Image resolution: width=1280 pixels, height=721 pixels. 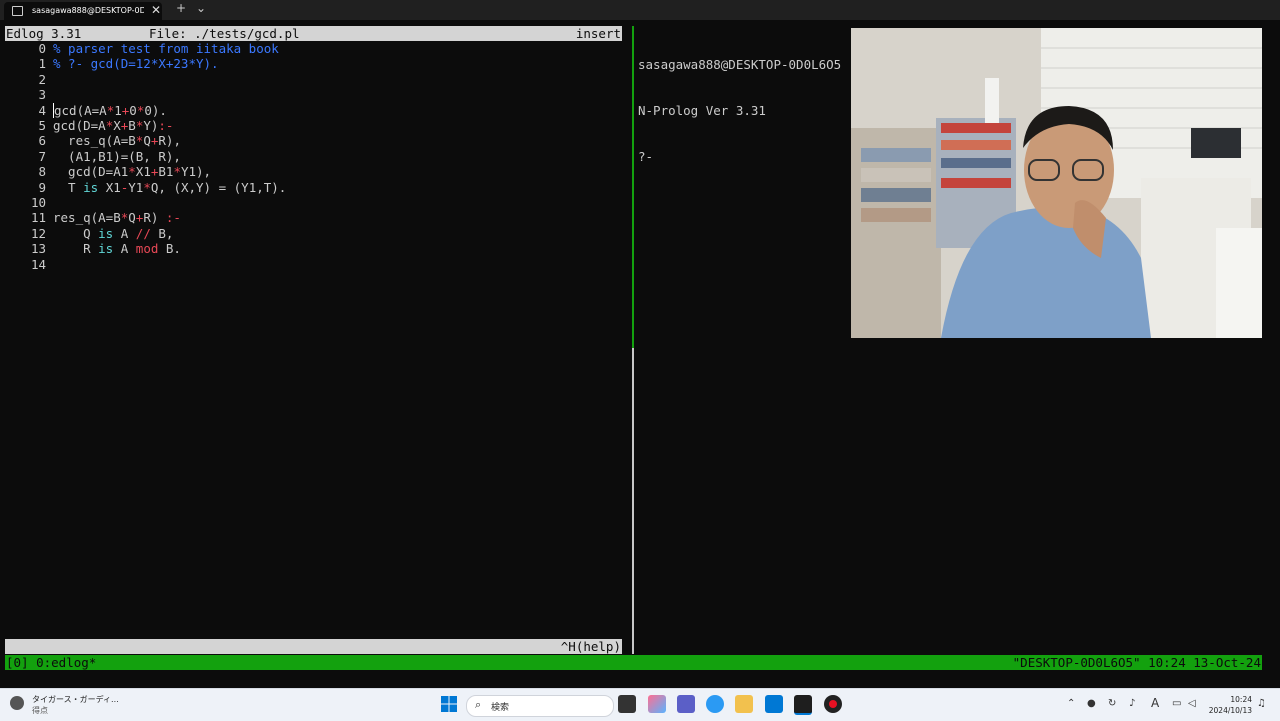 What do you see at coordinates (1261, 703) in the screenshot?
I see `notification-bell-icon: ♫` at bounding box center [1261, 703].